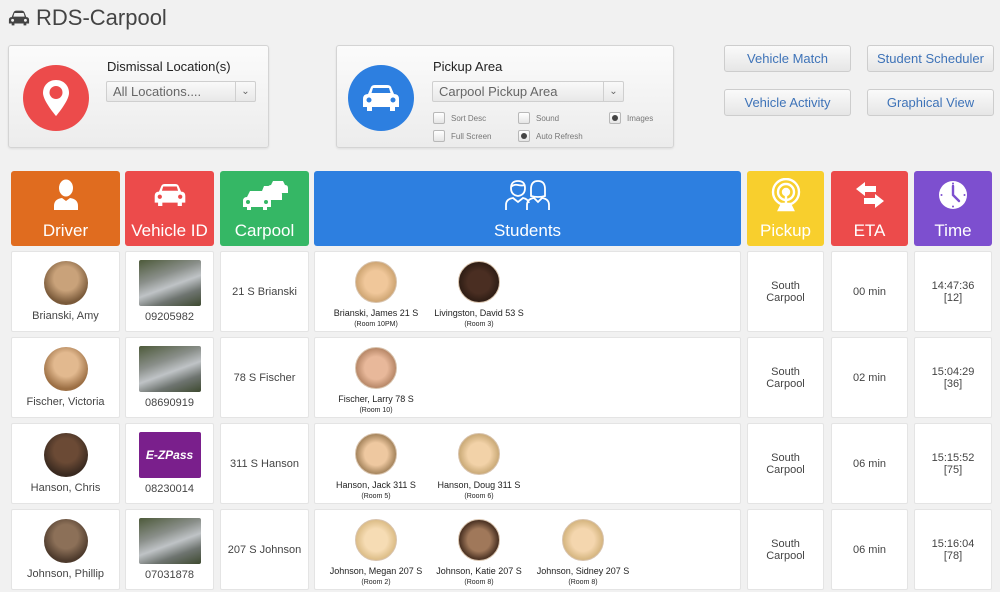 The height and width of the screenshot is (592, 1000). Describe the element at coordinates (786, 195) in the screenshot. I see `broadcast-icon` at that location.